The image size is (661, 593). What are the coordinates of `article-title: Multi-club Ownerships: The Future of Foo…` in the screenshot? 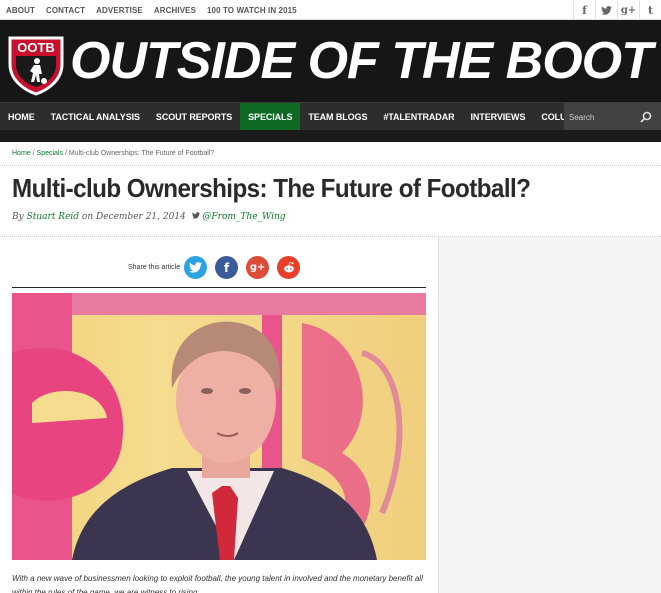 It's located at (271, 188).